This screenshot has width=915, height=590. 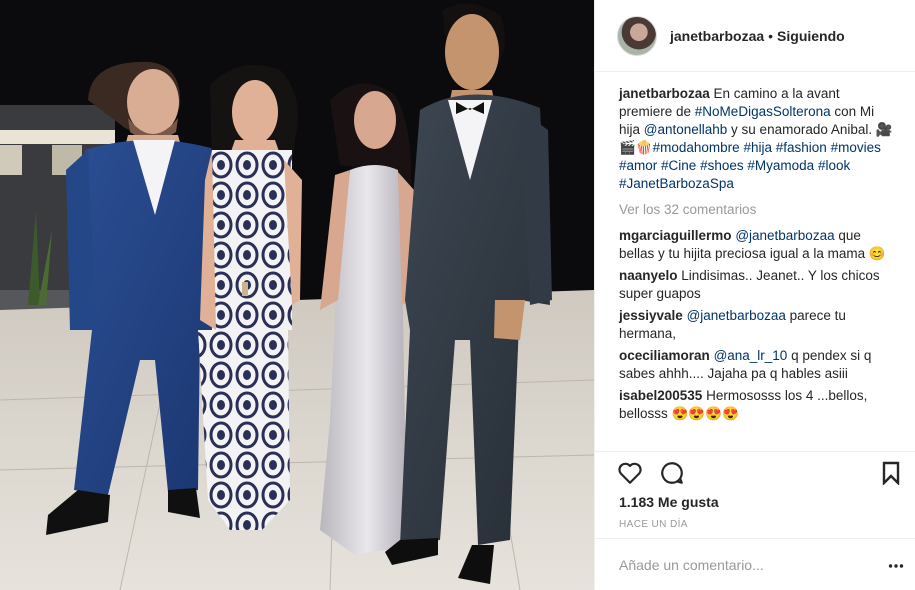 I want to click on header-username: janetbarbozaa, so click(x=717, y=36).